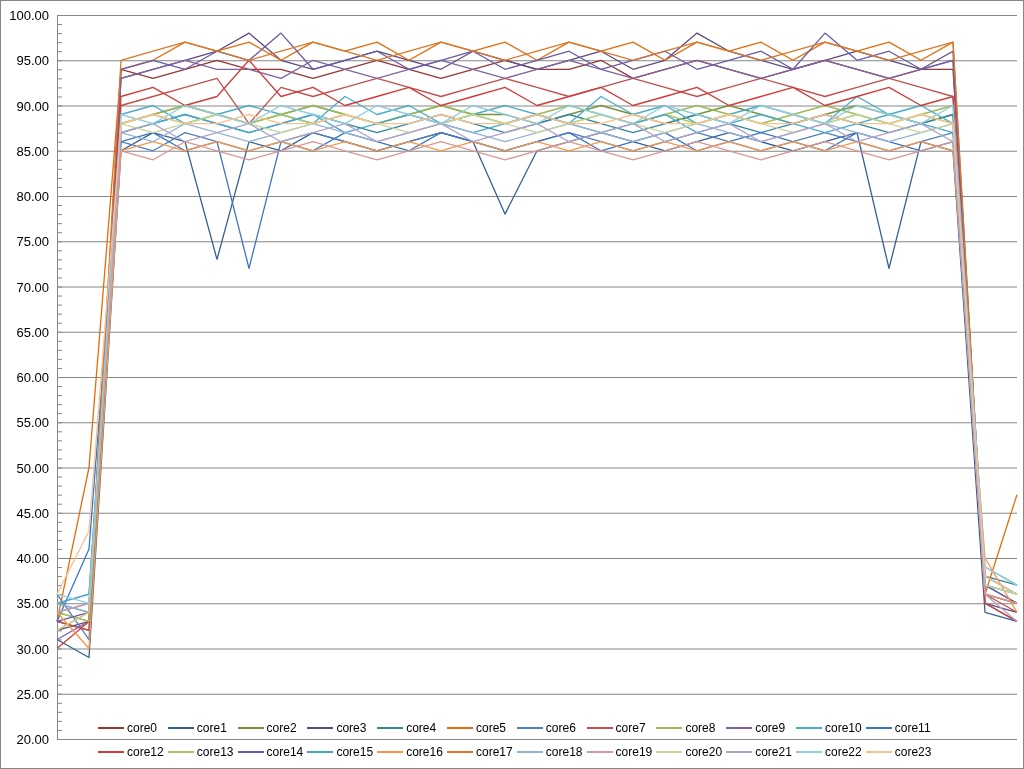 The height and width of the screenshot is (769, 1024). Describe the element at coordinates (564, 752) in the screenshot. I see `legend-label: core18` at that location.